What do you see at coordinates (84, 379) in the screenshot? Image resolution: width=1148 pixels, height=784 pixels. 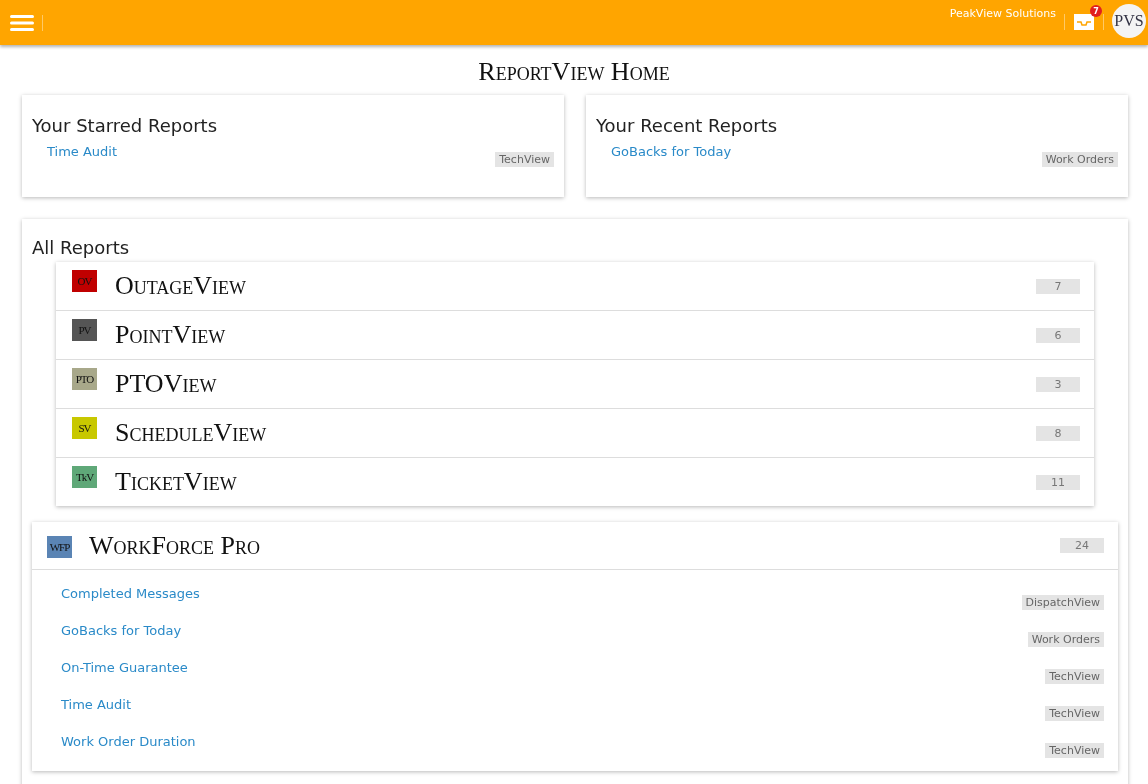 I see `product-logo: PTO` at bounding box center [84, 379].